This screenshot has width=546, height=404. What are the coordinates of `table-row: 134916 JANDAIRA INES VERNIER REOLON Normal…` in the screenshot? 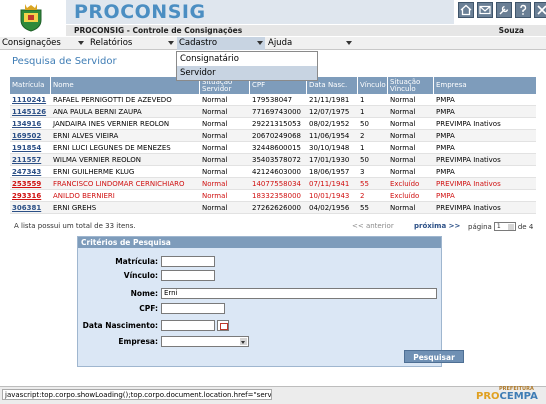 It's located at (273, 124).